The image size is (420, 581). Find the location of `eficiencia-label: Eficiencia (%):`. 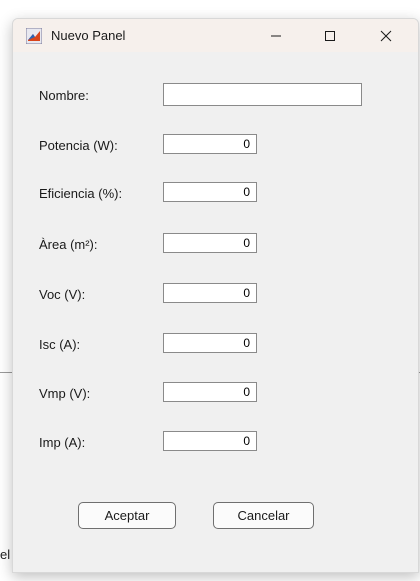

eficiencia-label: Eficiencia (%): is located at coordinates (81, 193).